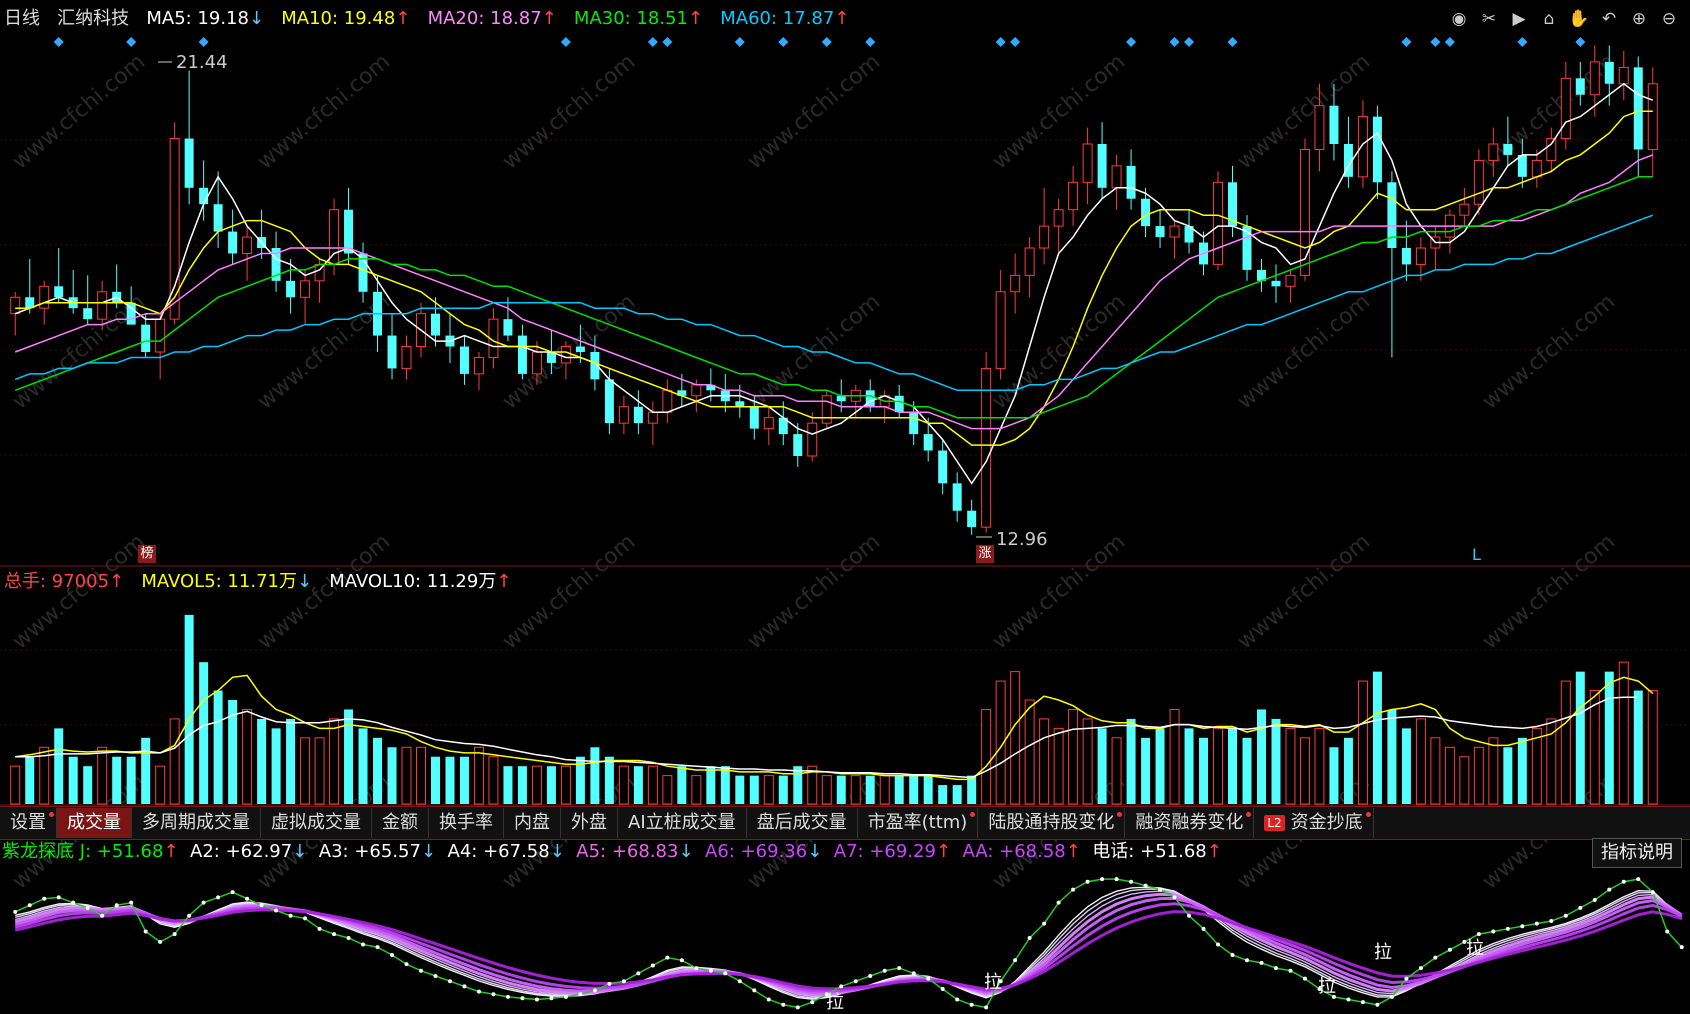  Describe the element at coordinates (1190, 823) in the screenshot. I see `tab-margin: 融资融券变化` at that location.